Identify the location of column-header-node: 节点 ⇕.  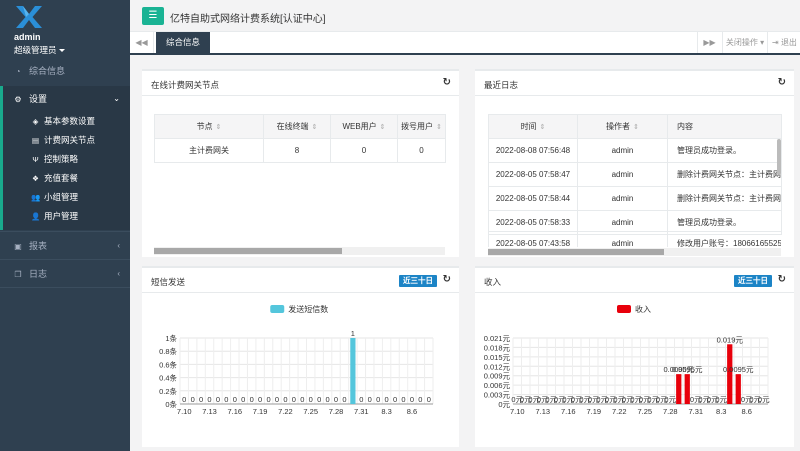
(209, 126).